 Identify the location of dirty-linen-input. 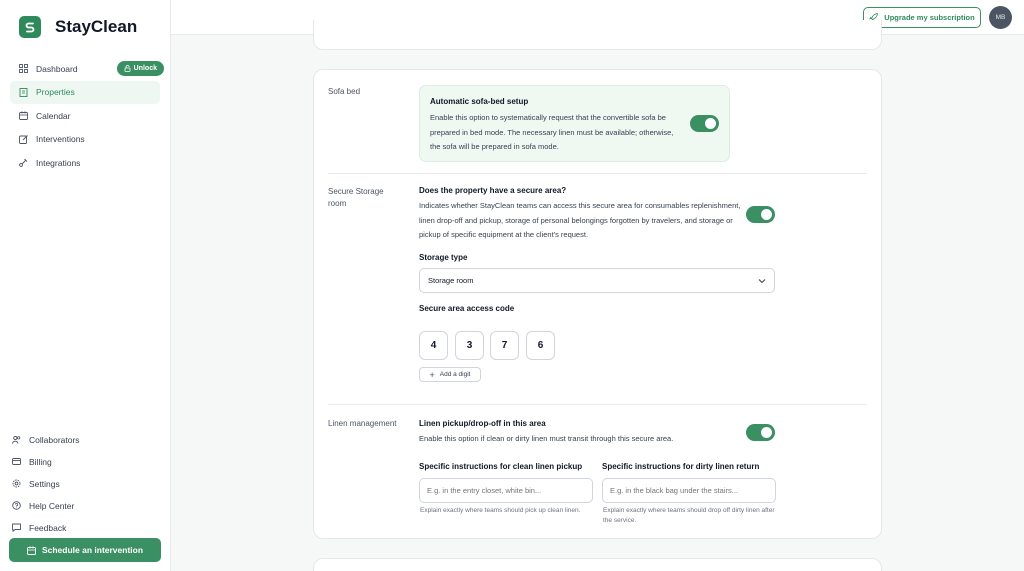
(689, 490).